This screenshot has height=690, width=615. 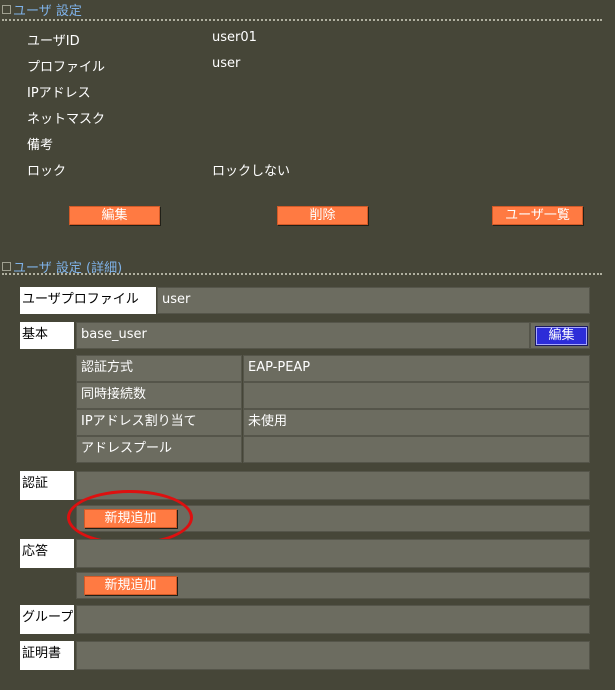 I want to click on auth-method-label: 認証方式, so click(x=159, y=368).